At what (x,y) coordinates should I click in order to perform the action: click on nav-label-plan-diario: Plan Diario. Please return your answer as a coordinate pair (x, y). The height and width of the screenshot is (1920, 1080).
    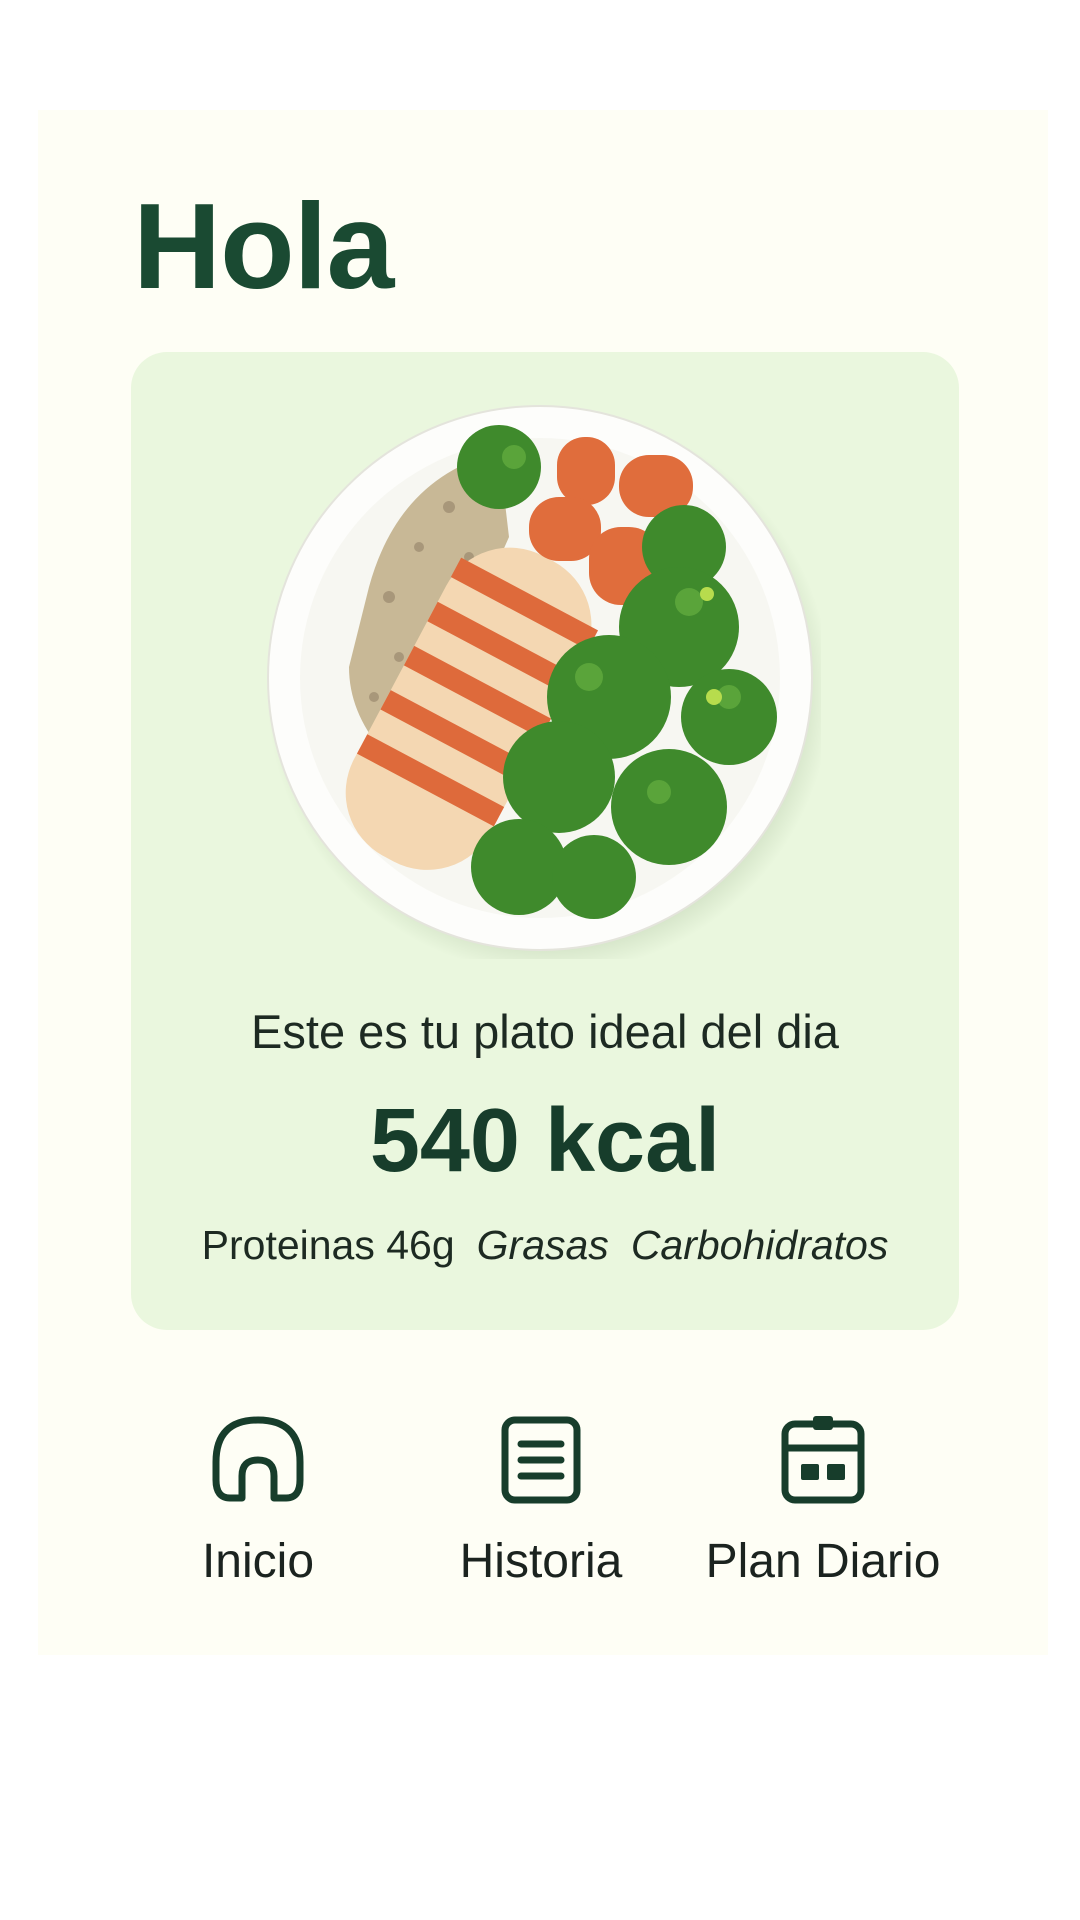
    Looking at the image, I should click on (823, 1561).